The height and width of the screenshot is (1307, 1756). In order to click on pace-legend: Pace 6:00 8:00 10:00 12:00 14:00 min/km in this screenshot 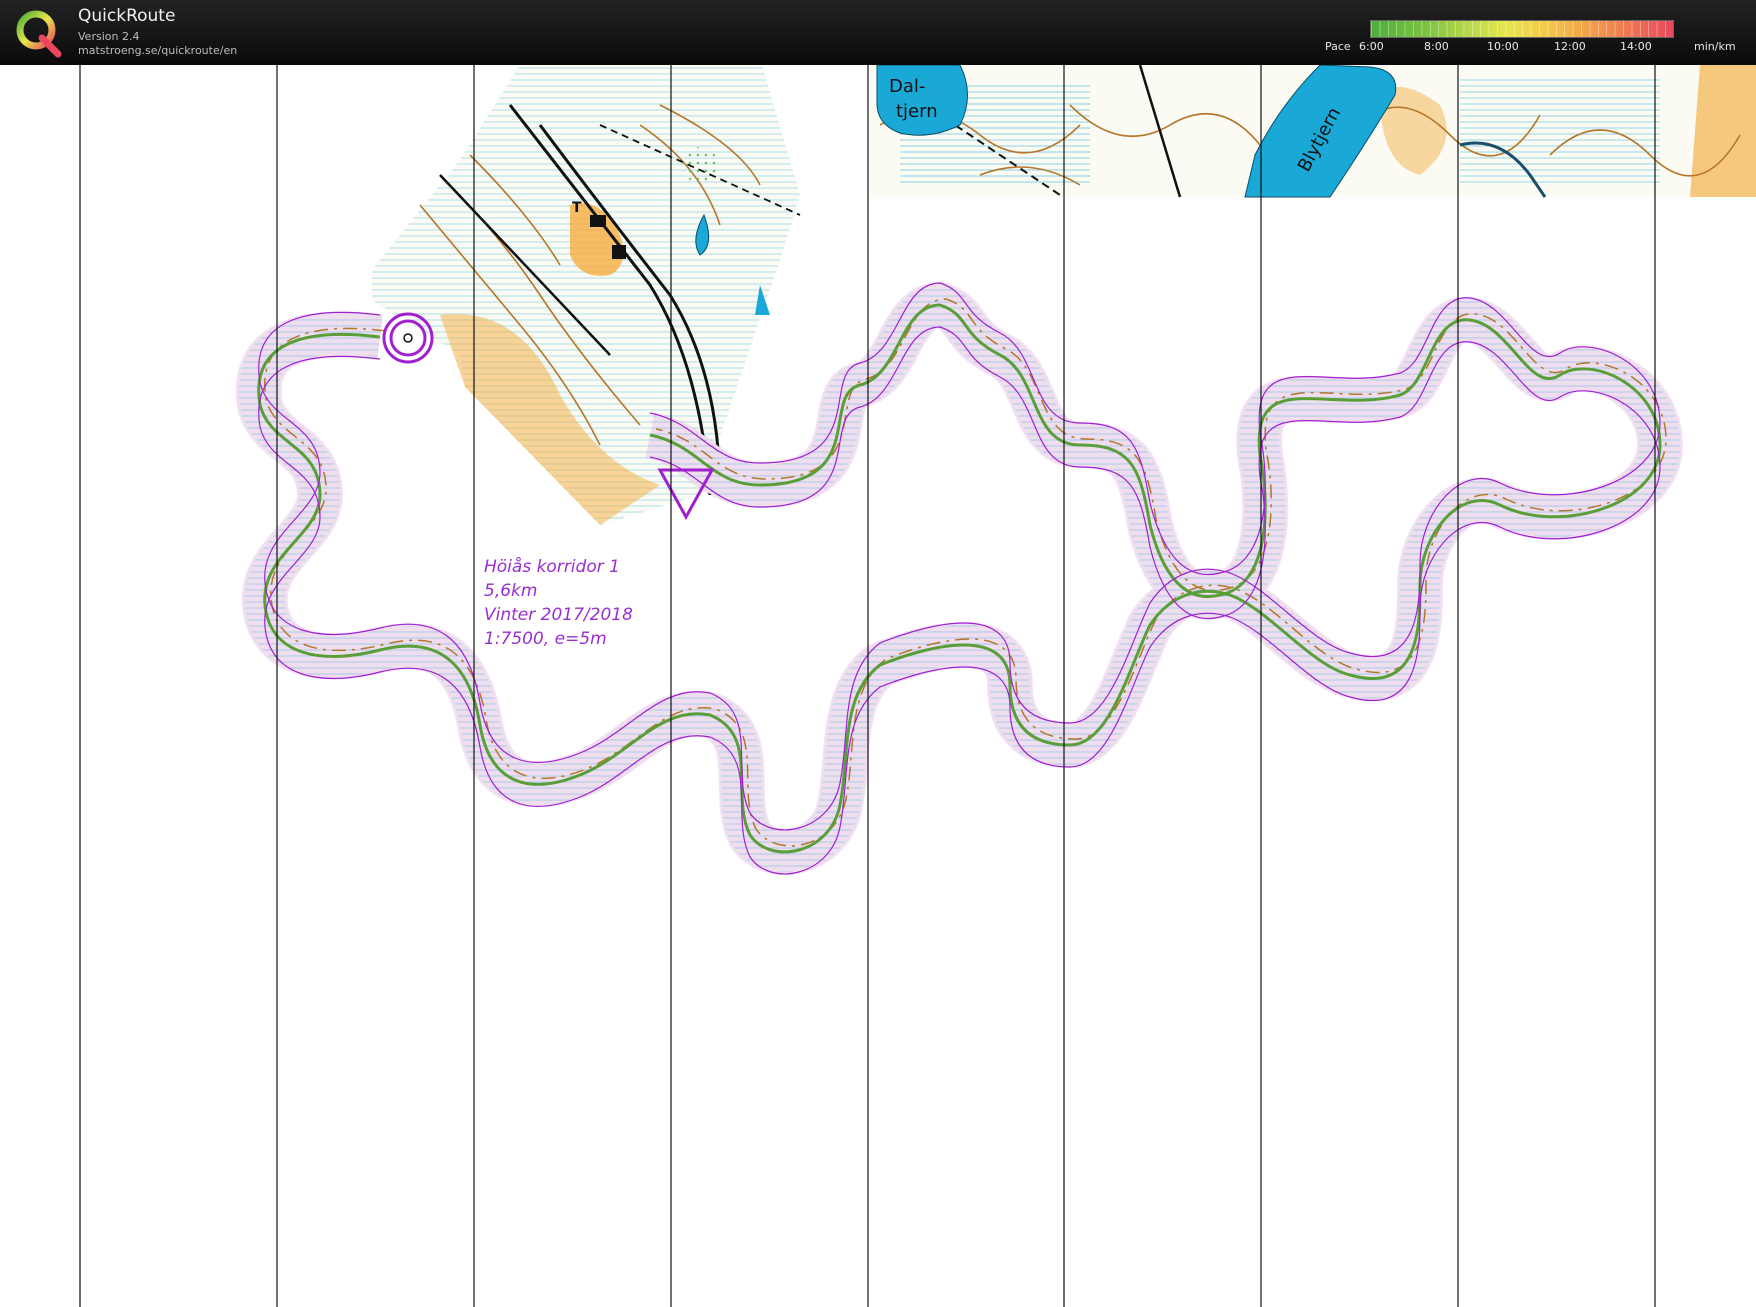, I will do `click(1538, 37)`.